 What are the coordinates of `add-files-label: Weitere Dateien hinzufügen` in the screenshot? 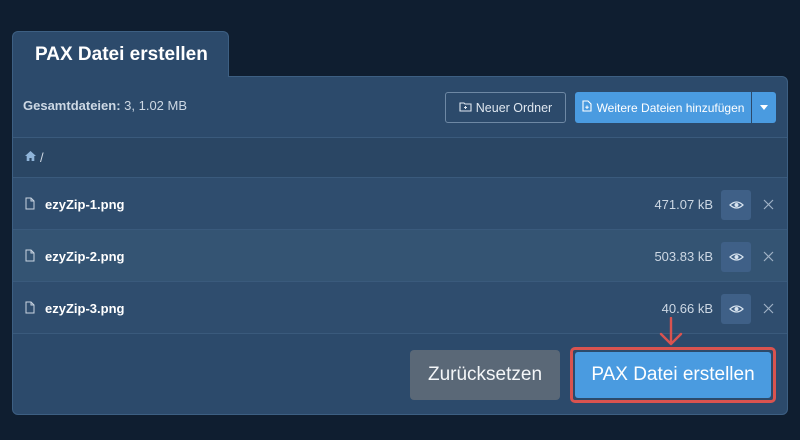 It's located at (670, 107).